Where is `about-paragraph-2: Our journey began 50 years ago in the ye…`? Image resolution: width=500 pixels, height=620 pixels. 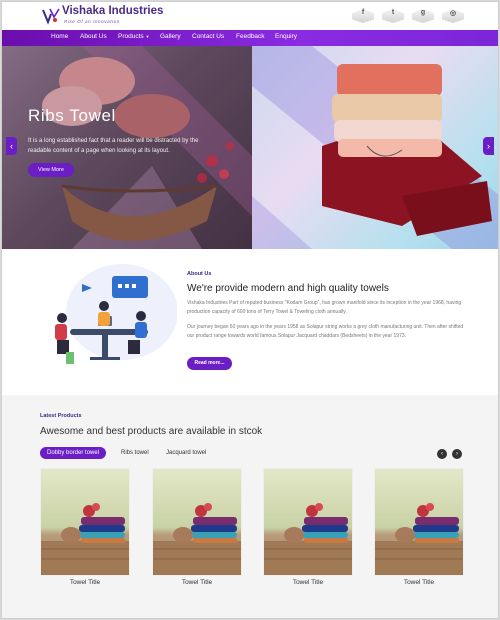
about-paragraph-2: Our journey began 50 years ago in the ye… is located at coordinates (325, 331).